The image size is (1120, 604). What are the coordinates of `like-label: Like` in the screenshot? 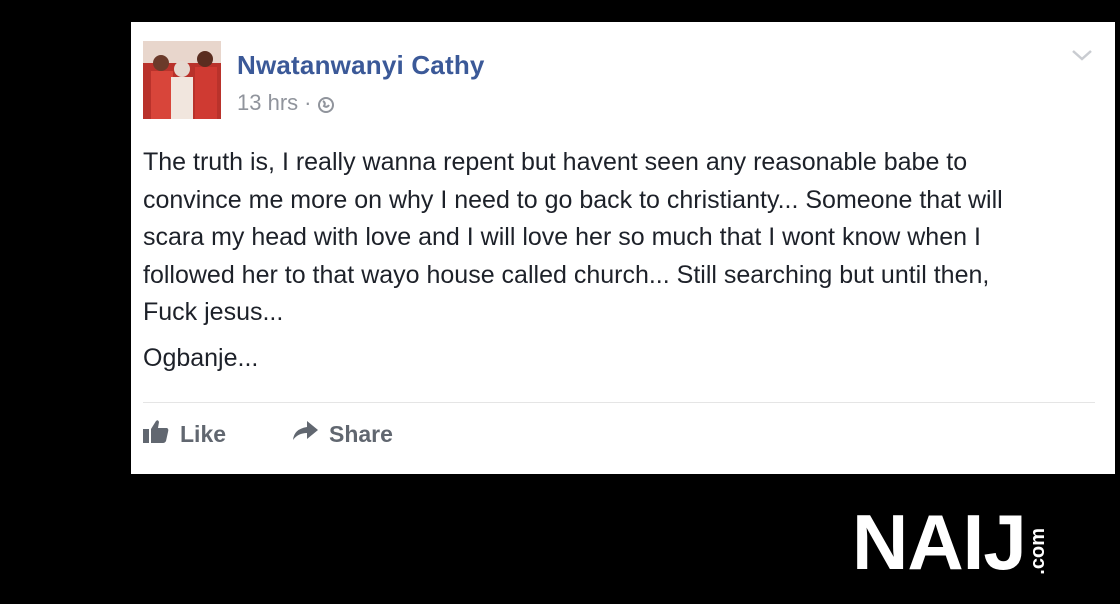 It's located at (203, 433).